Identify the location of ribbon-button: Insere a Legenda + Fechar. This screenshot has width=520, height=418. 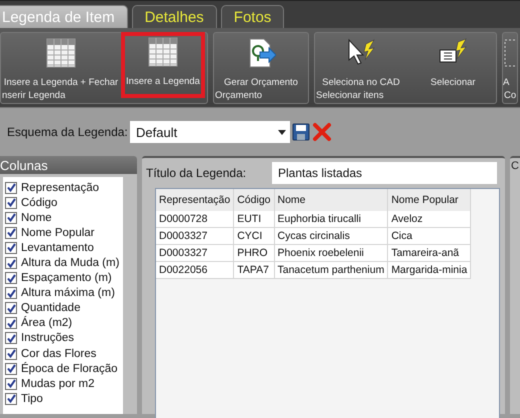
(61, 61).